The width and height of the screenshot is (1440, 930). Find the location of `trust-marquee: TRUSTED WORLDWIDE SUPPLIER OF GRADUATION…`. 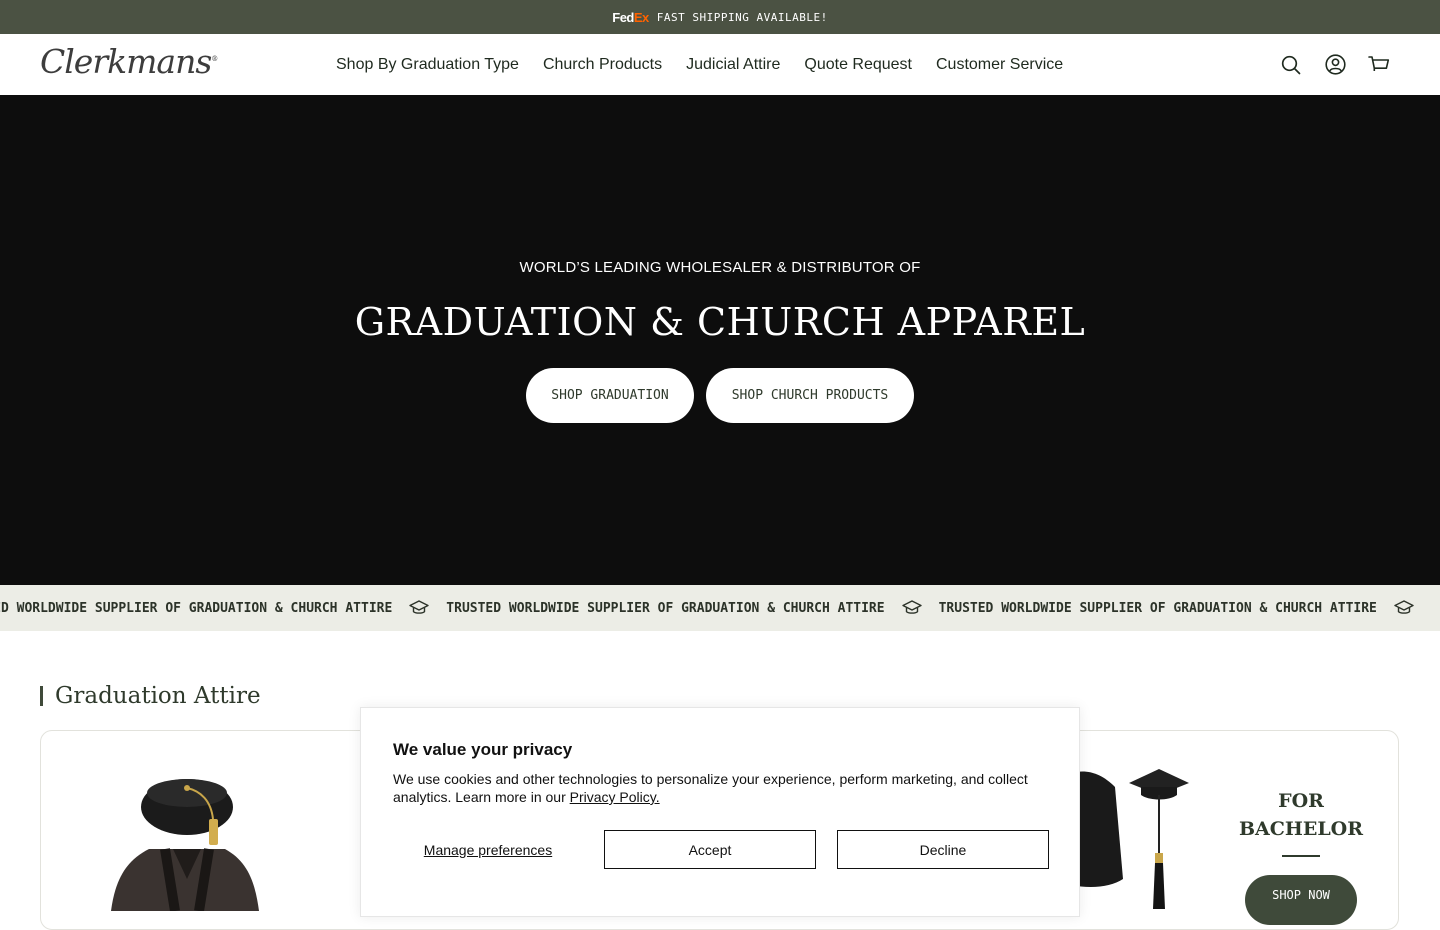

trust-marquee: TRUSTED WORLDWIDE SUPPLIER OF GRADUATION… is located at coordinates (720, 608).